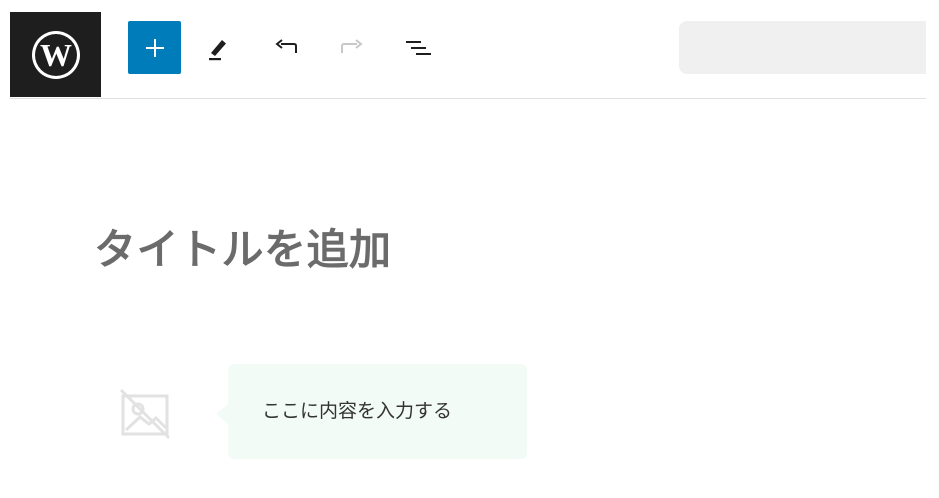  I want to click on image-off-icon, so click(145, 414).